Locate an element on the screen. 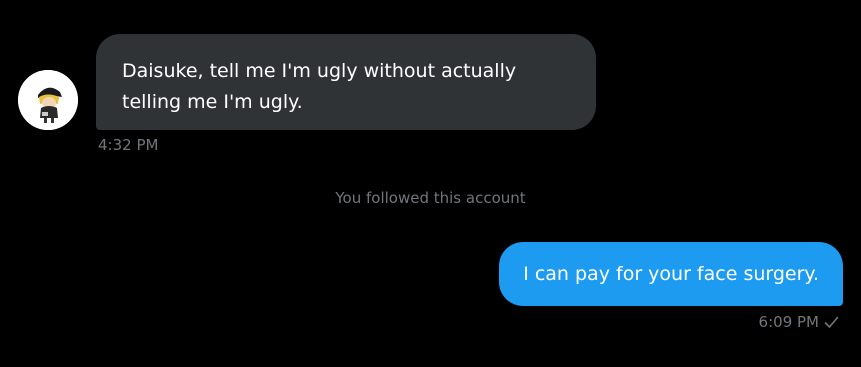  sender-avatar is located at coordinates (48, 100).